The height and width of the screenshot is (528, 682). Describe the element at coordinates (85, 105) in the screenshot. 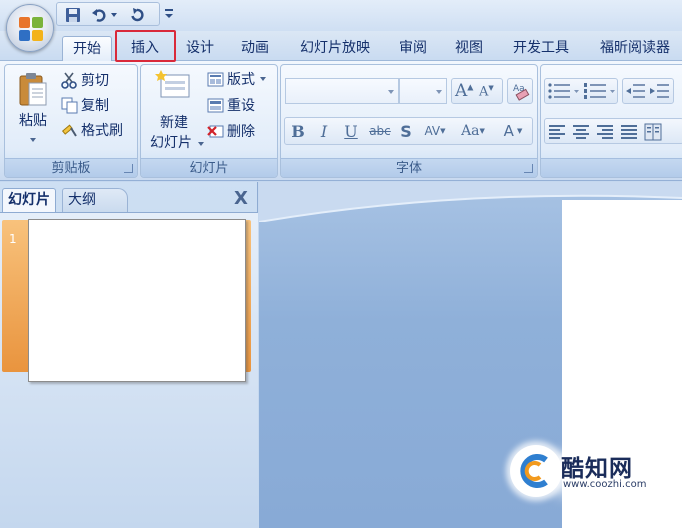

I see `copy-button: 复制` at that location.